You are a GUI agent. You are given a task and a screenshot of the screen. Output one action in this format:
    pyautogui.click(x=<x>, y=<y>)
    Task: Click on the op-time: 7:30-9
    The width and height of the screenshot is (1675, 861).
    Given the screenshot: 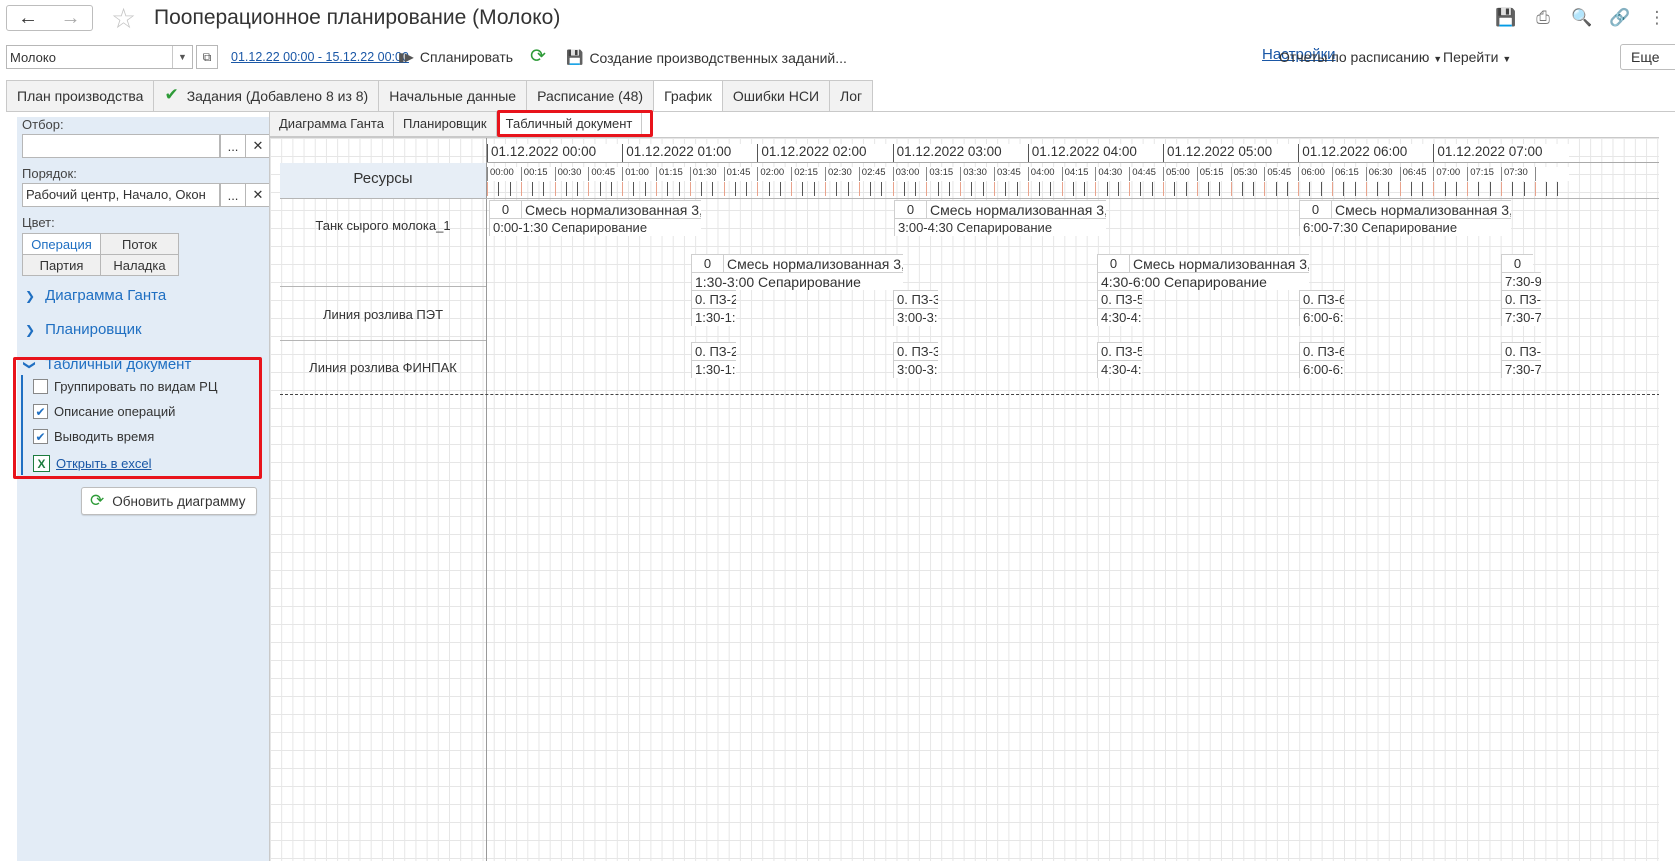 What is the action you would take?
    pyautogui.click(x=1521, y=281)
    